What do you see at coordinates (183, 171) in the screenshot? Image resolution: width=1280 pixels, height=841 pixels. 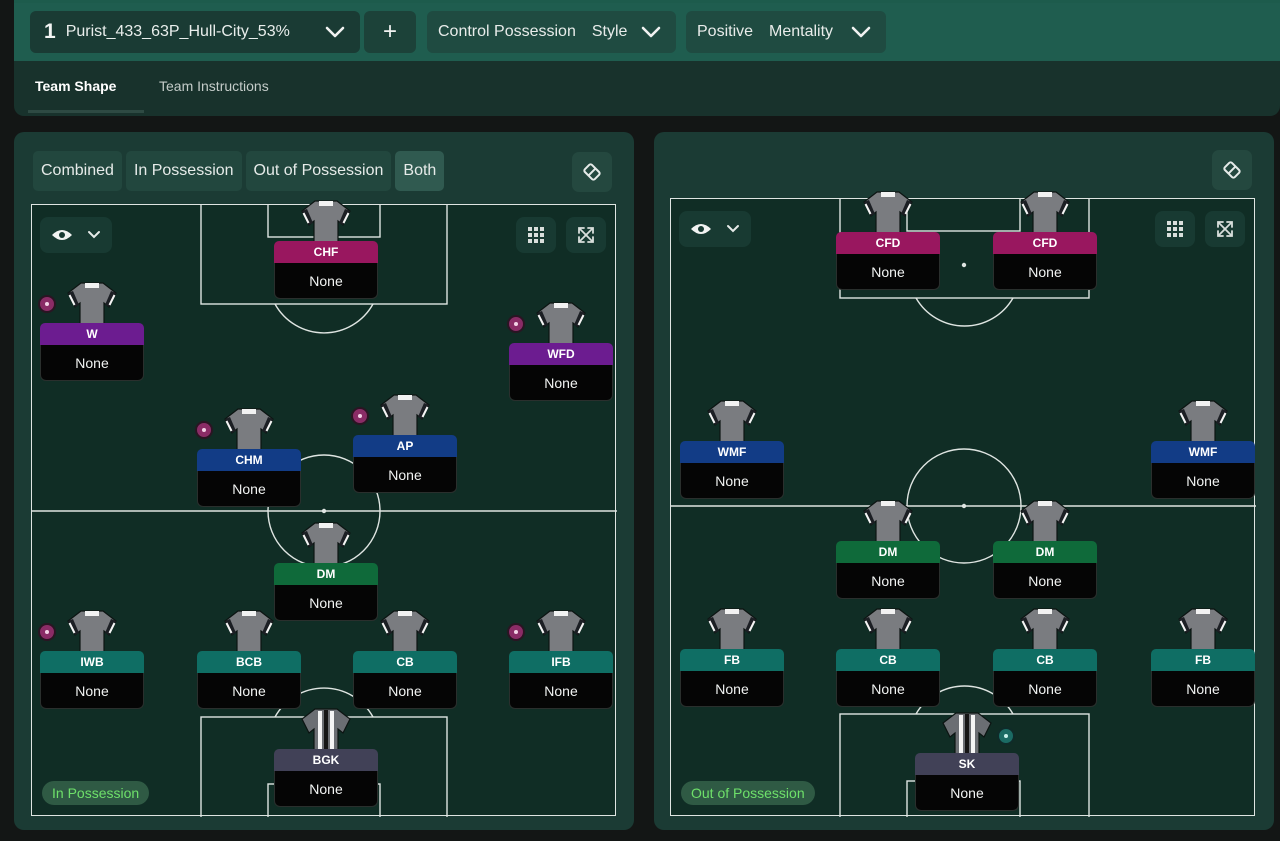 I see `mode-in-possession: In Possession` at bounding box center [183, 171].